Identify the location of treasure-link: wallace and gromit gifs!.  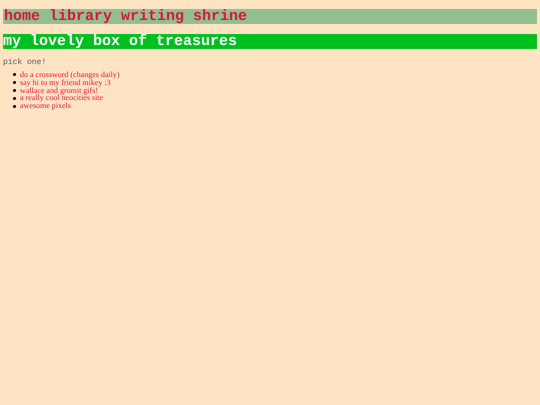
(59, 90).